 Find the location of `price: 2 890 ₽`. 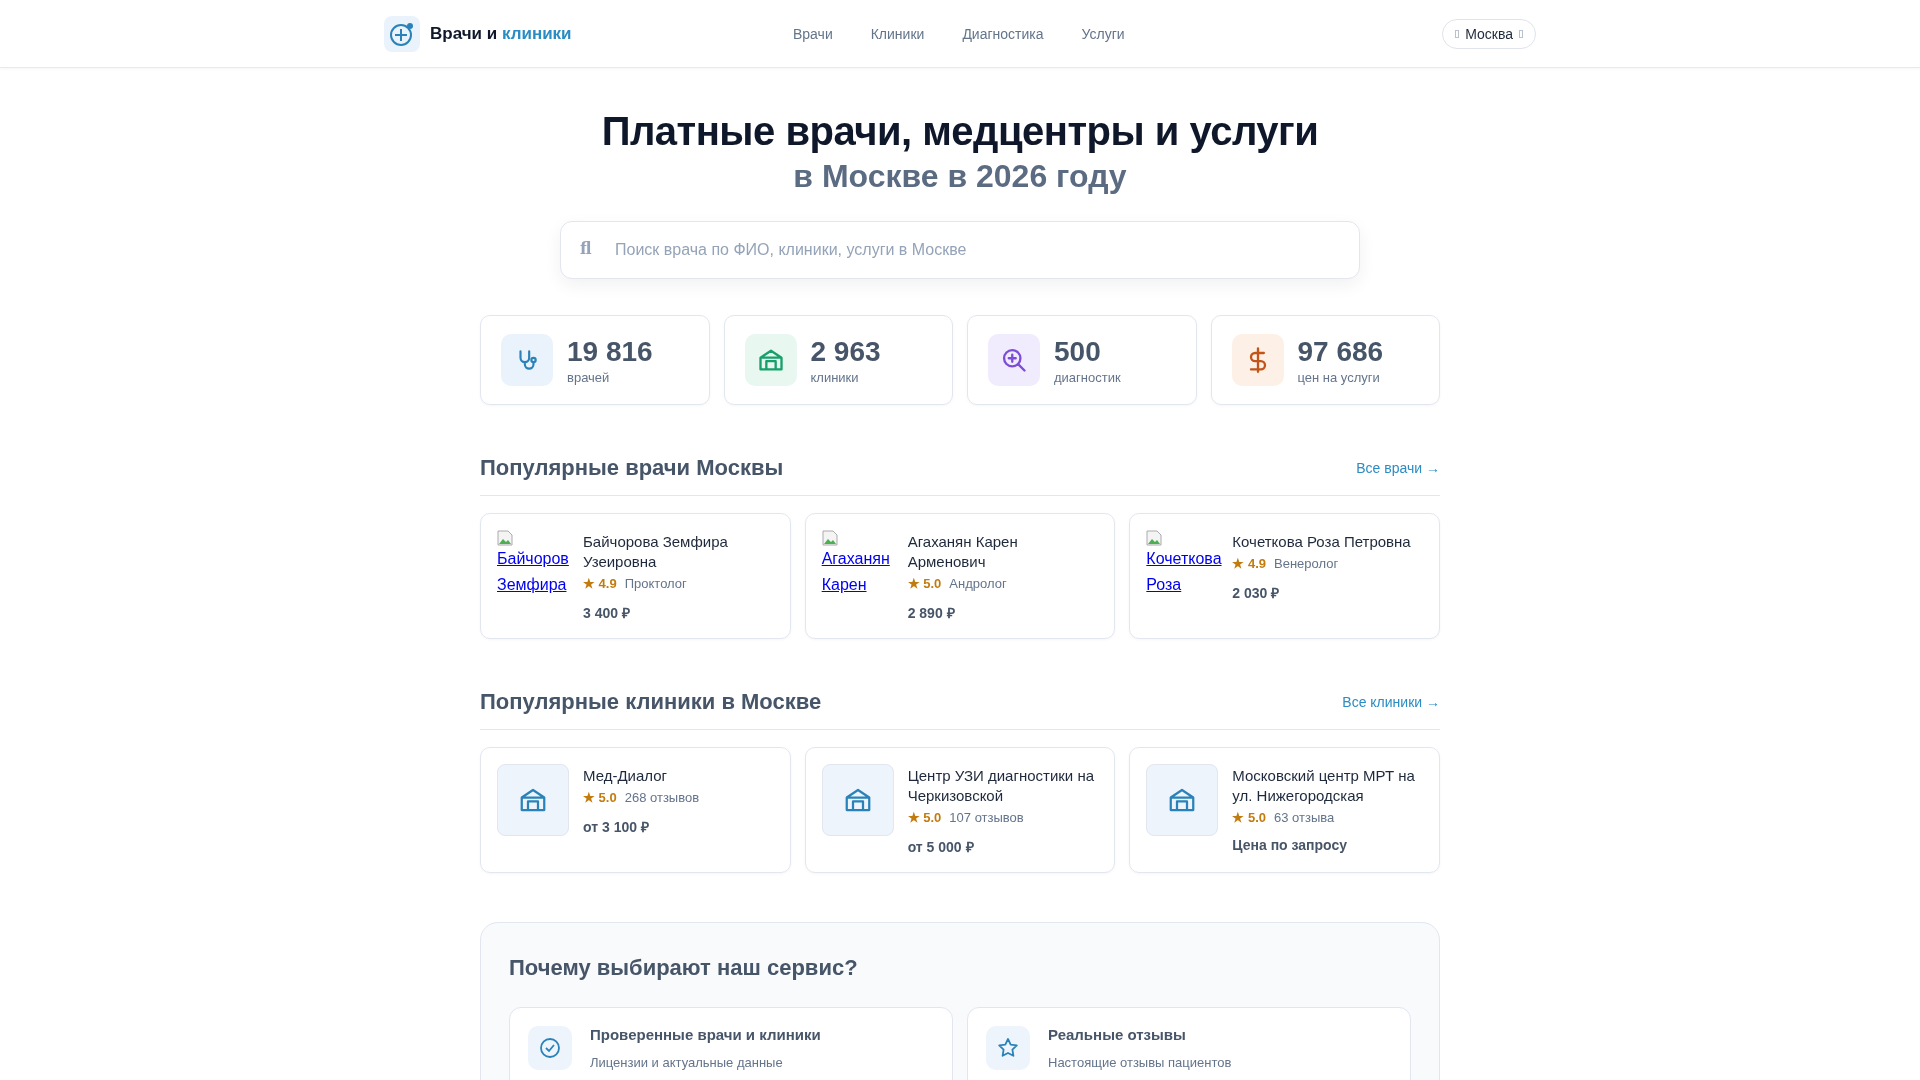

price: 2 890 ₽ is located at coordinates (931, 613).